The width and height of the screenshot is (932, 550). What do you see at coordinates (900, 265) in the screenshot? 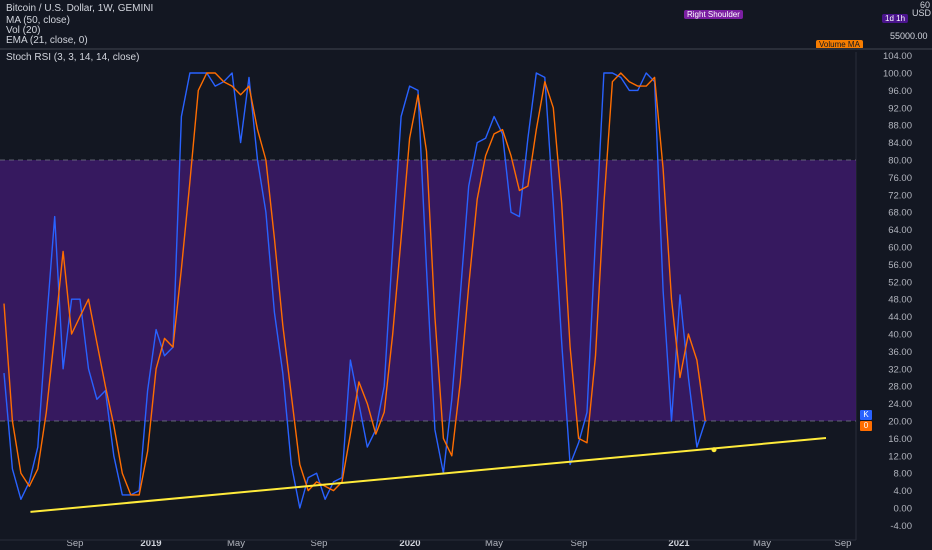
I see `y-tick-label: 56.00` at bounding box center [900, 265].